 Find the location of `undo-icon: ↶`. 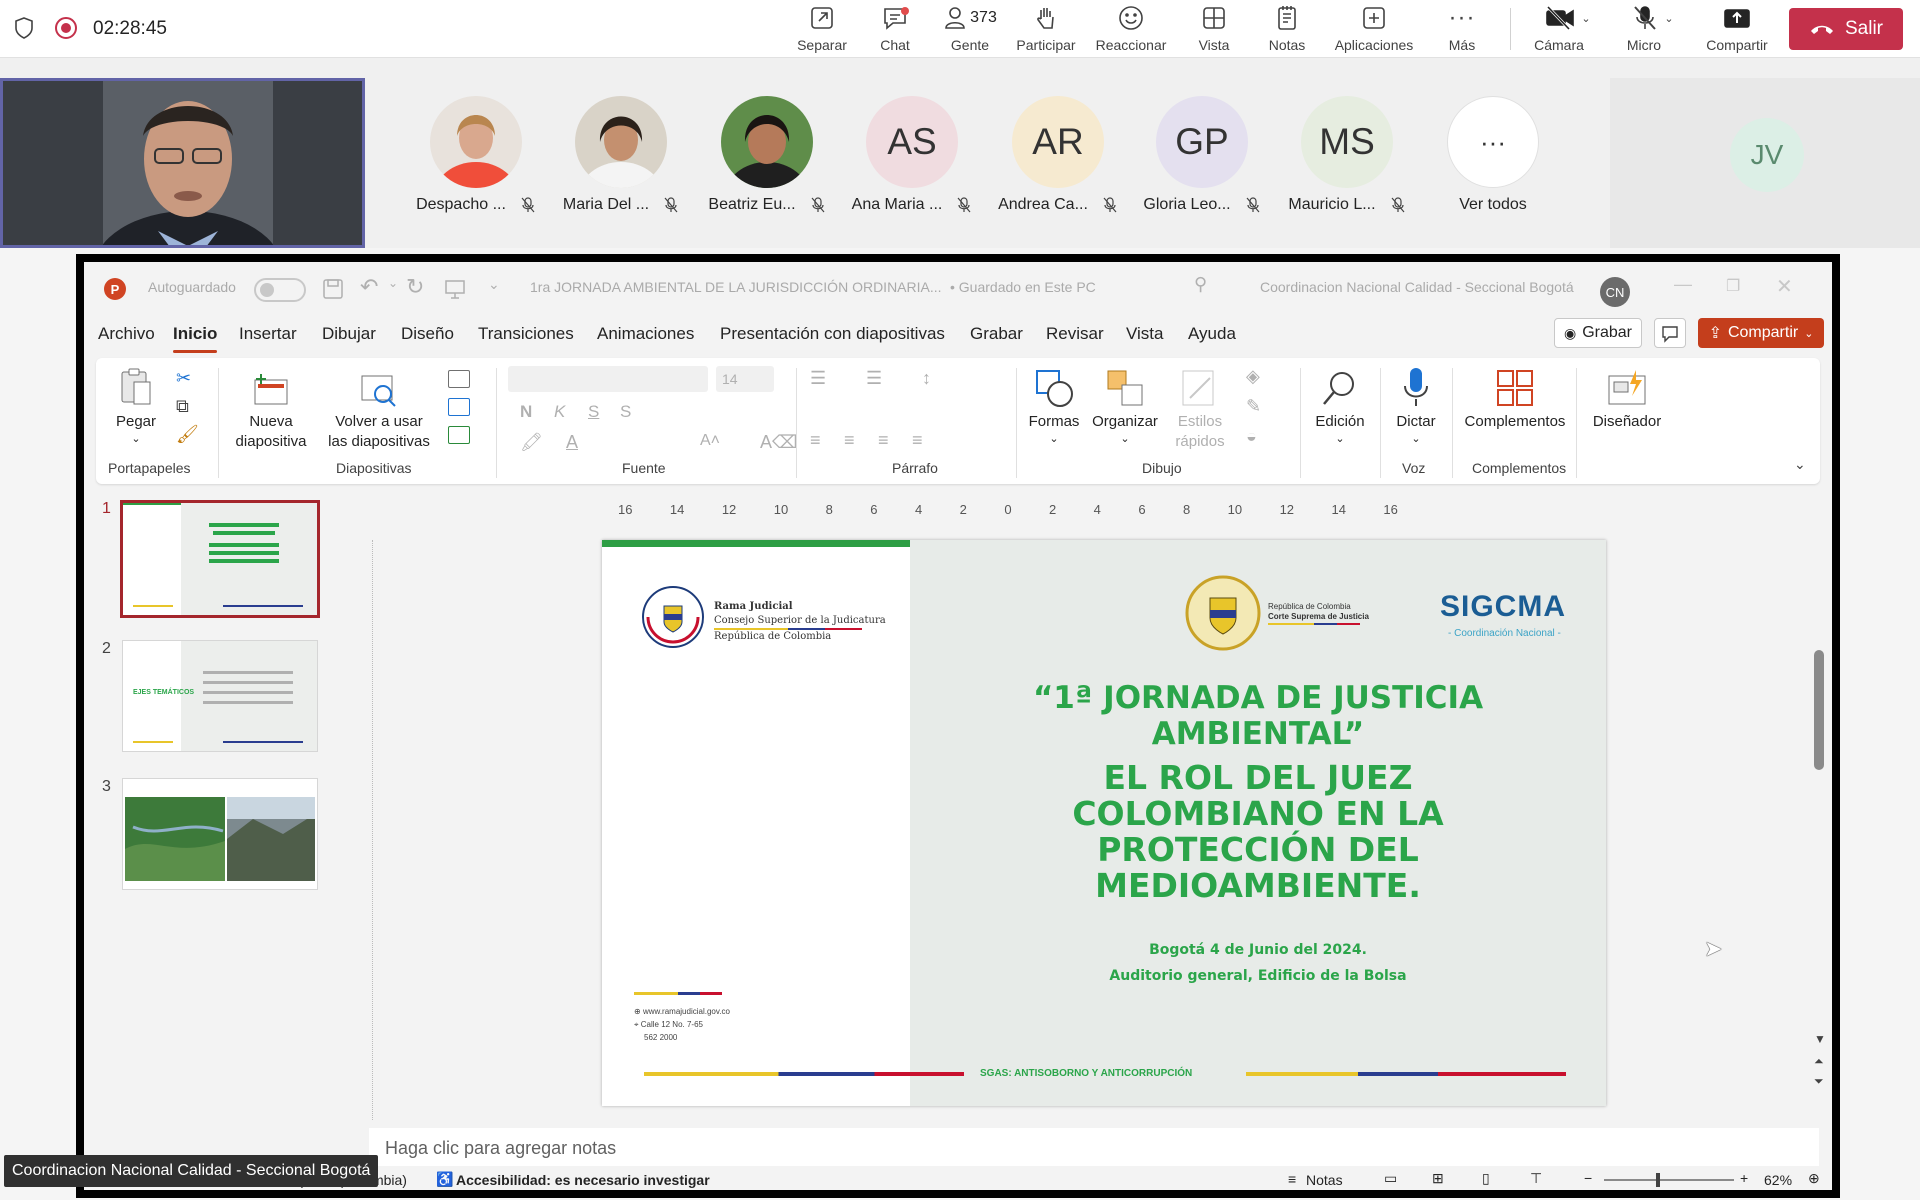

undo-icon: ↶ is located at coordinates (369, 287).